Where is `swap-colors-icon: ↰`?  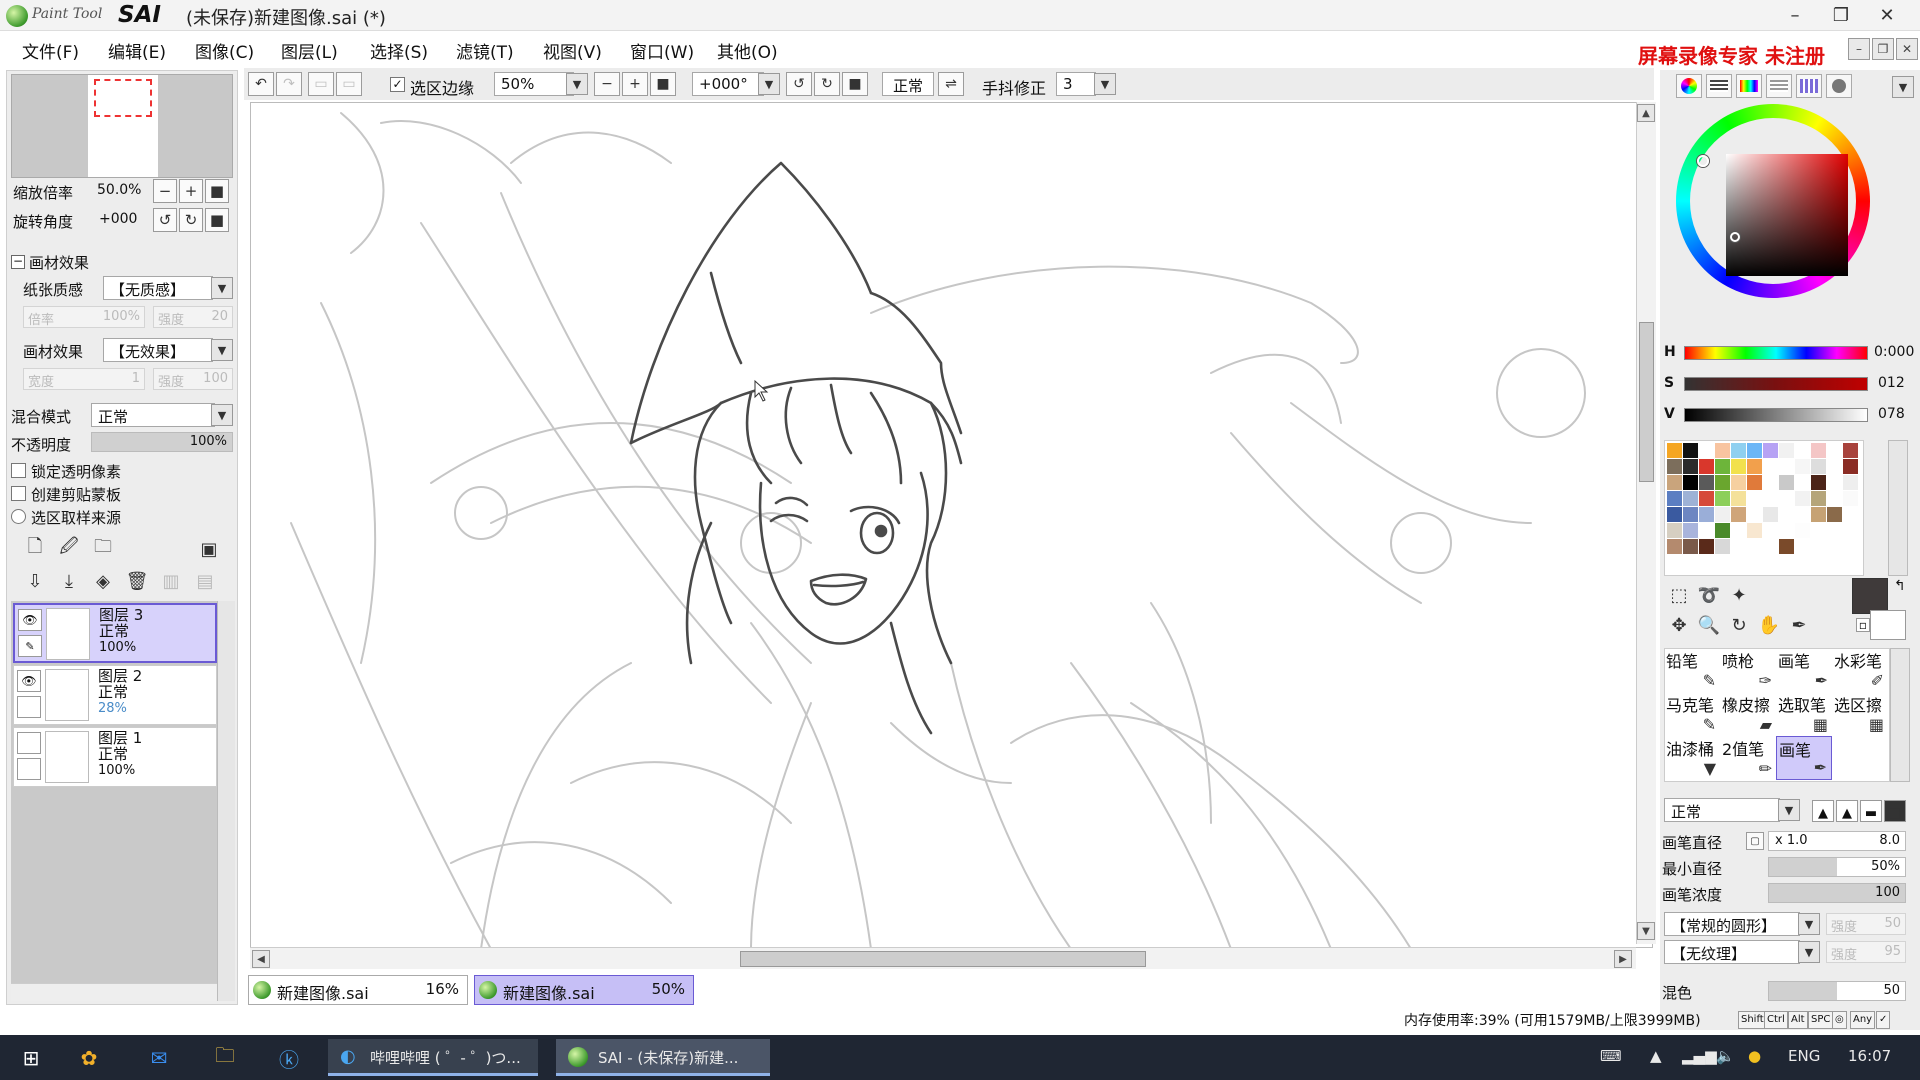 swap-colors-icon: ↰ is located at coordinates (1900, 586).